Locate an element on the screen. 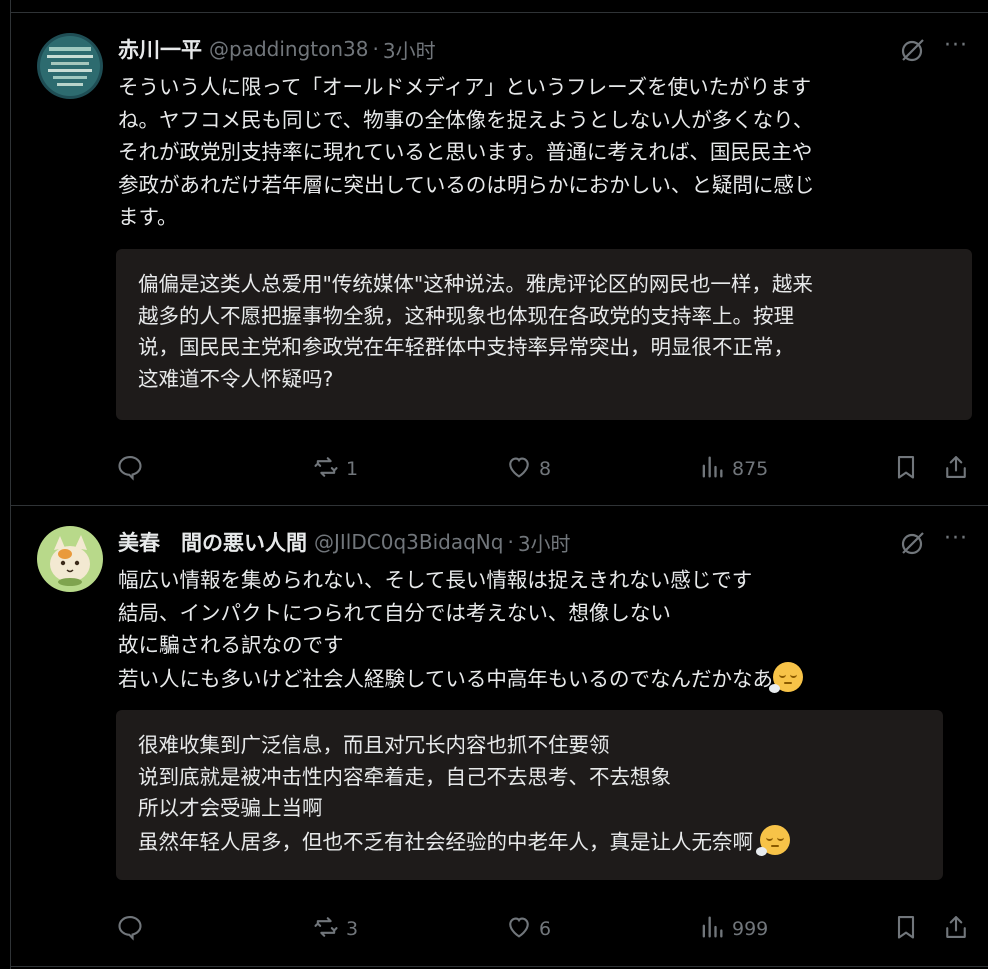  like-button: 8 is located at coordinates (528, 469).